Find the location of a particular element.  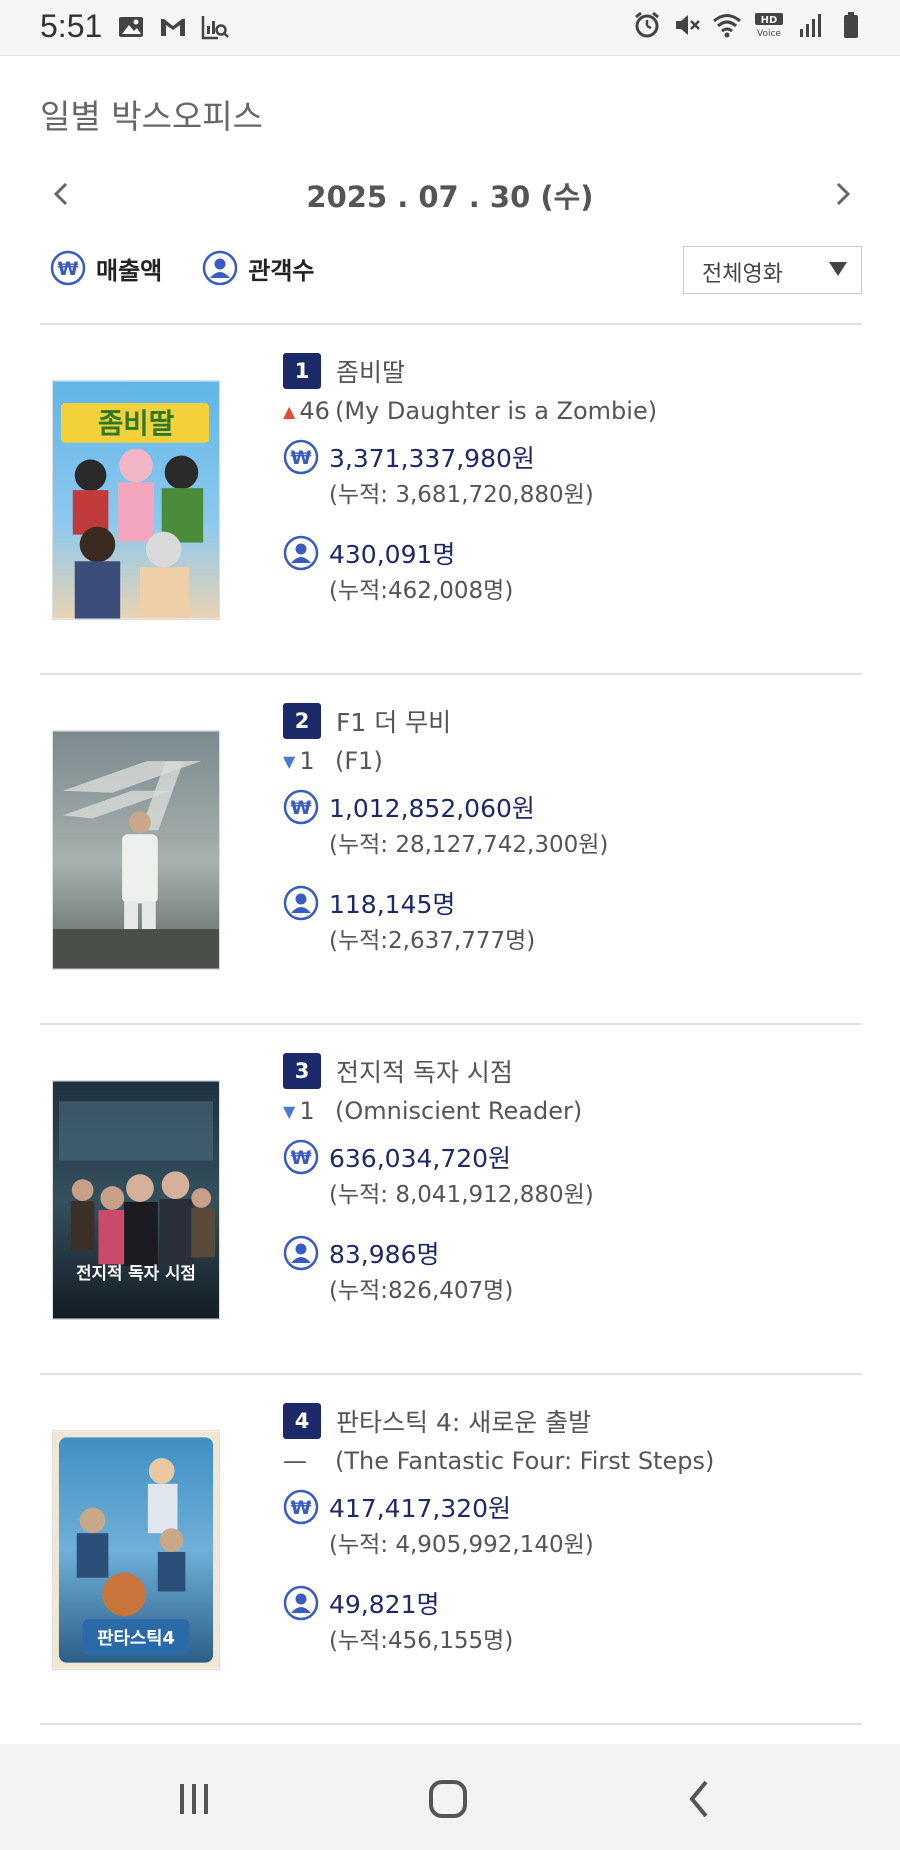

date-nav: 2025 . 07 . 30 (수) is located at coordinates (450, 195).